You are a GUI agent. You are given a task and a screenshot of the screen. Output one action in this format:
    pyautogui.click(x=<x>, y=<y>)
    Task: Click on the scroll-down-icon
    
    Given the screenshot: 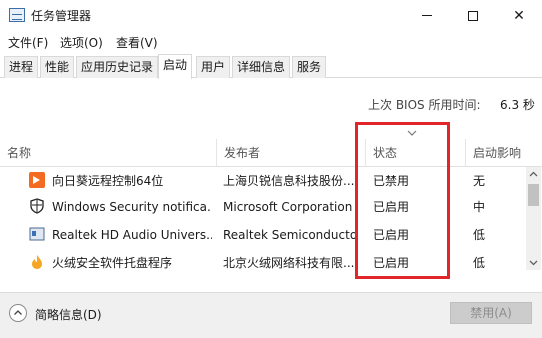 What is the action you would take?
    pyautogui.click(x=533, y=262)
    